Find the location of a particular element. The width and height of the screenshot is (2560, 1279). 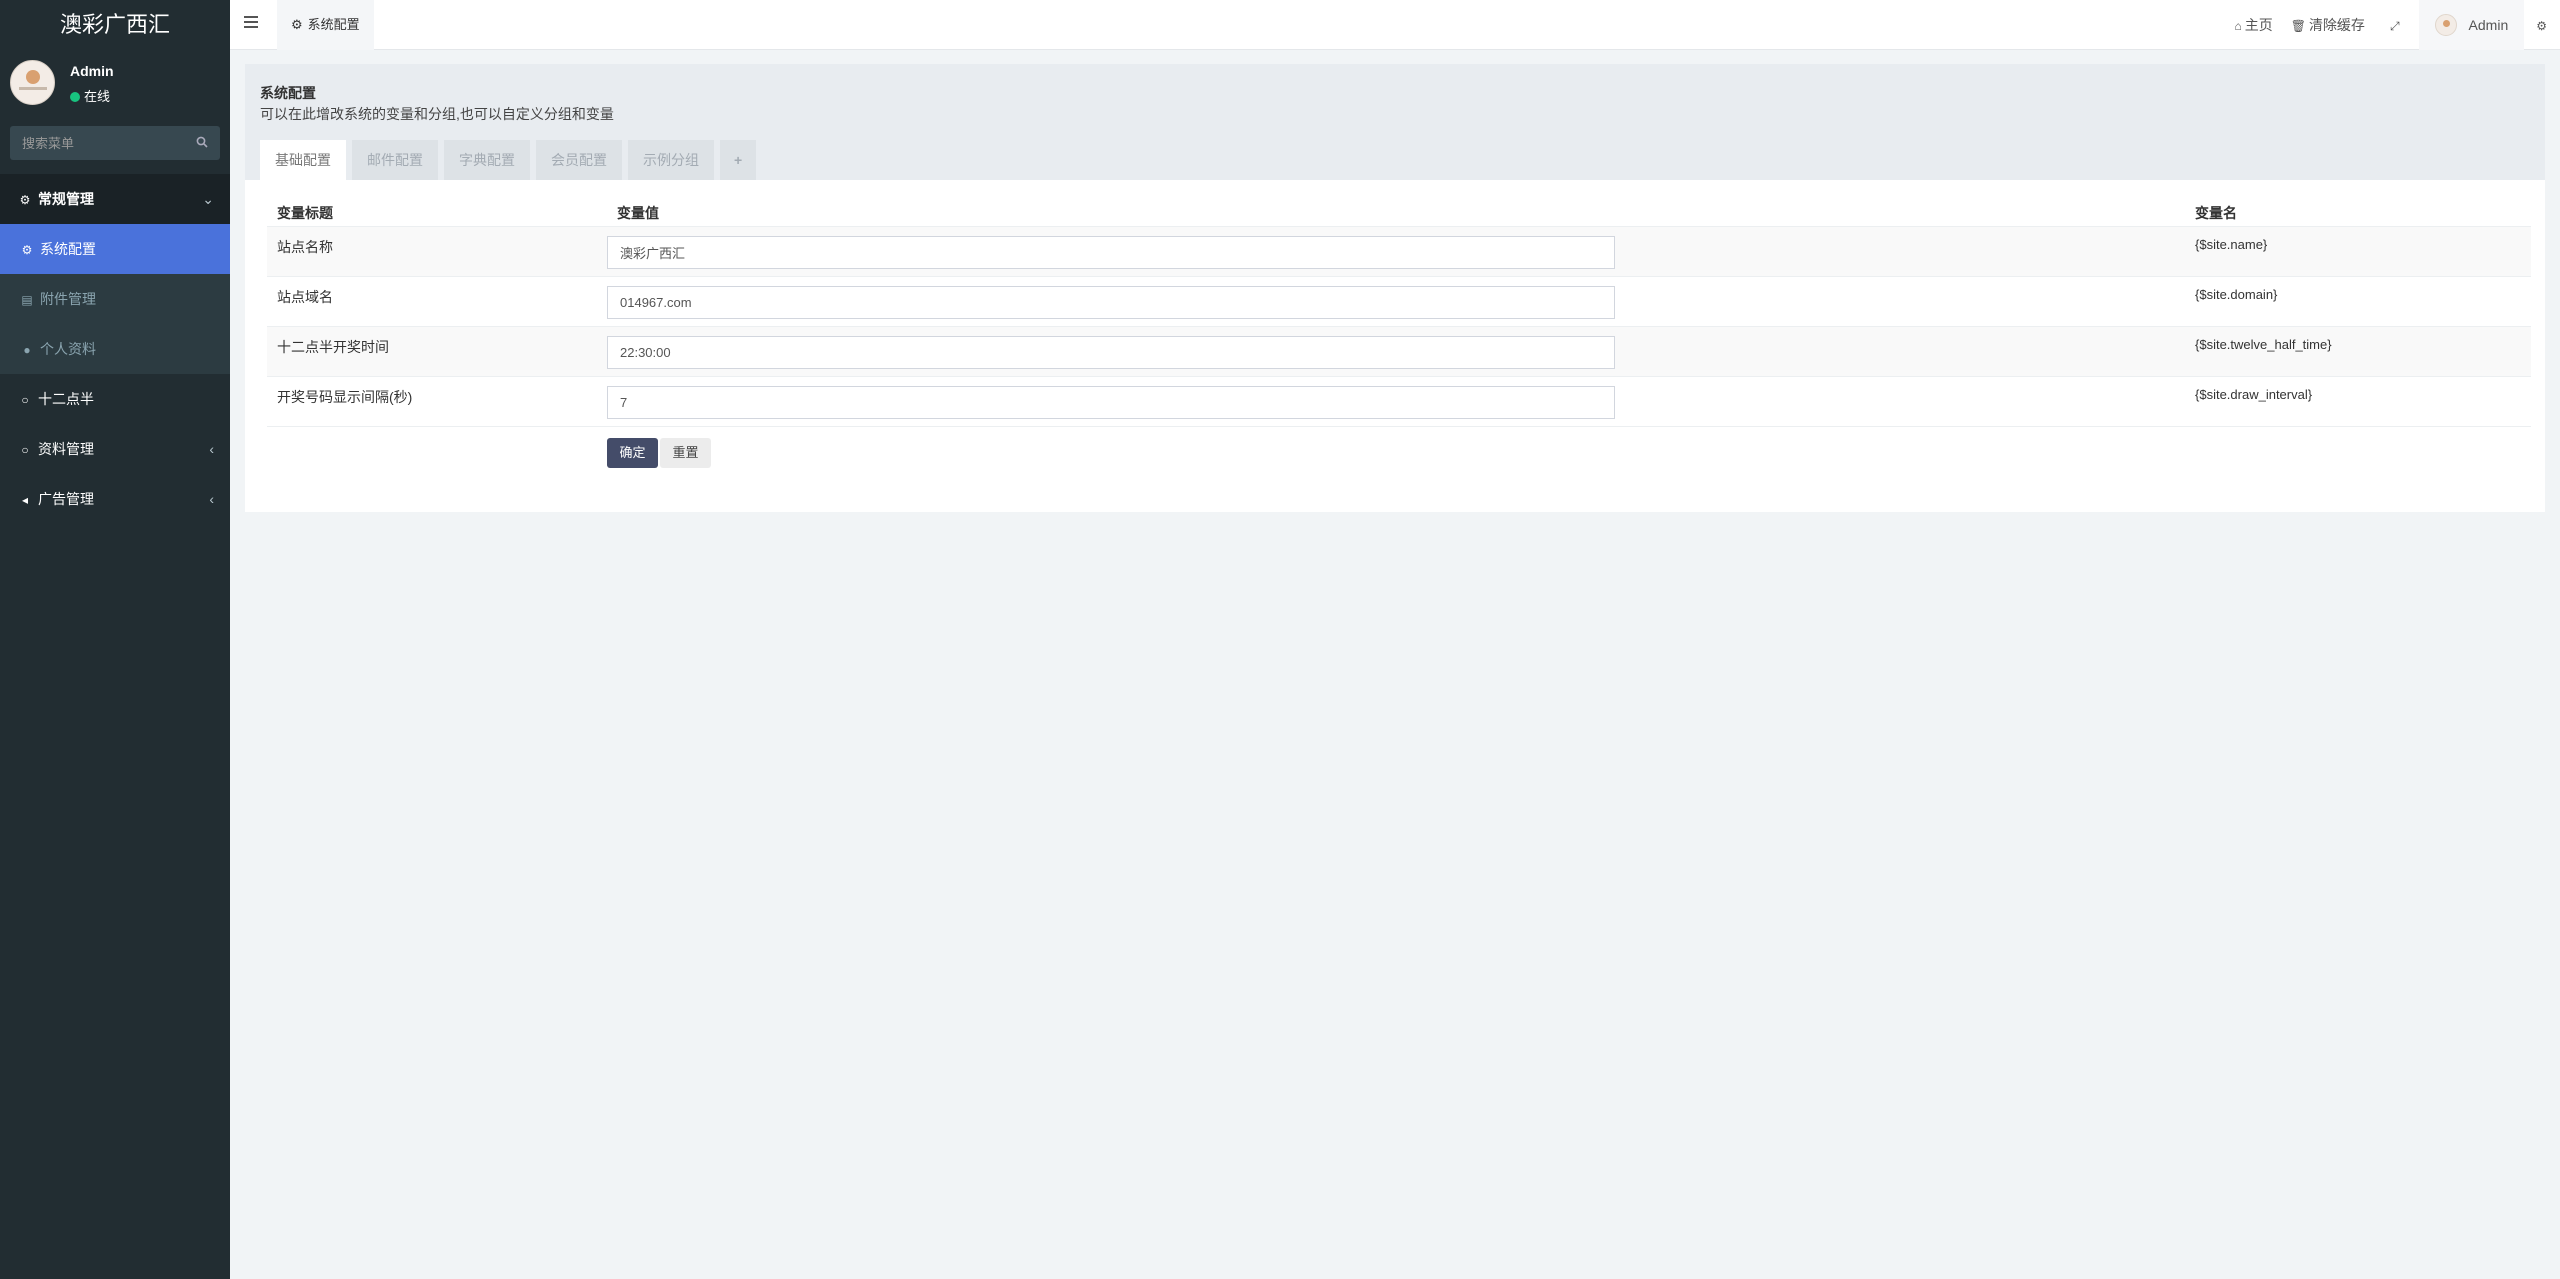

row-variable: {$site.draw_interval} is located at coordinates (2254, 394).